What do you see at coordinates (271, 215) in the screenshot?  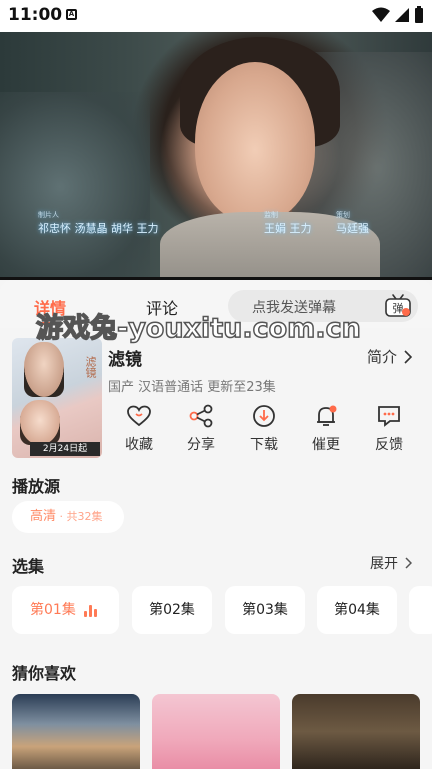 I see `credits-right-role: 监制` at bounding box center [271, 215].